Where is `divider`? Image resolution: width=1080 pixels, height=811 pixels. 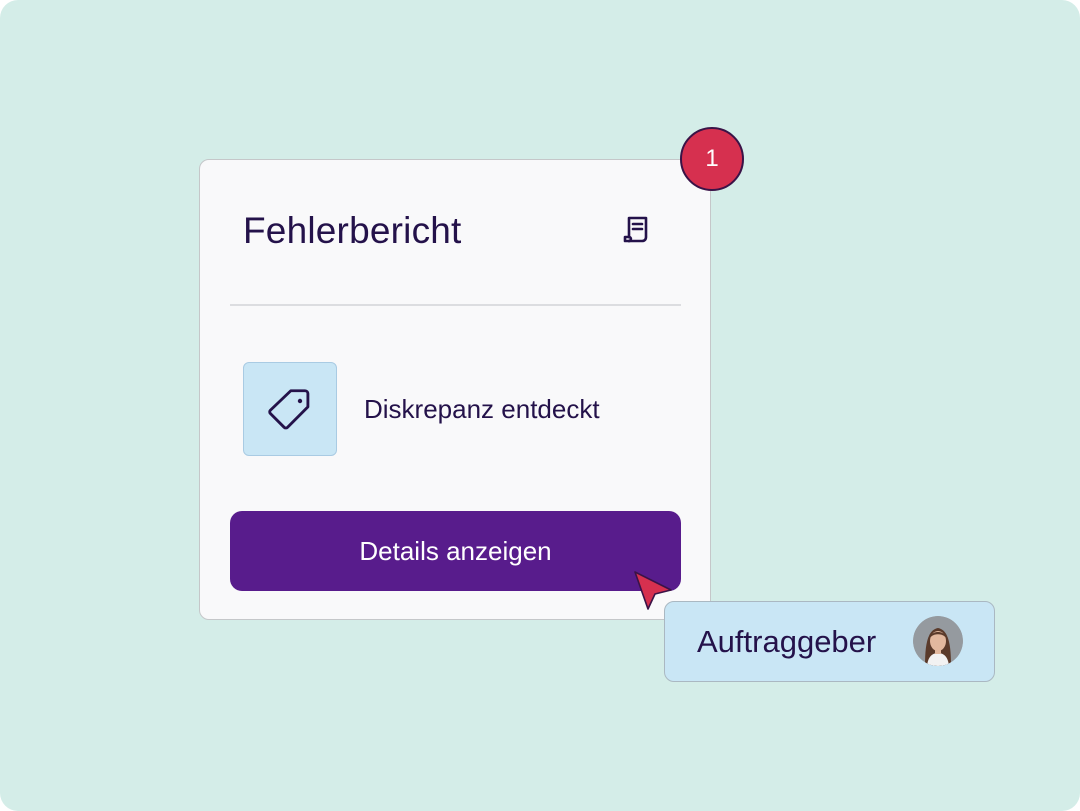 divider is located at coordinates (455, 305).